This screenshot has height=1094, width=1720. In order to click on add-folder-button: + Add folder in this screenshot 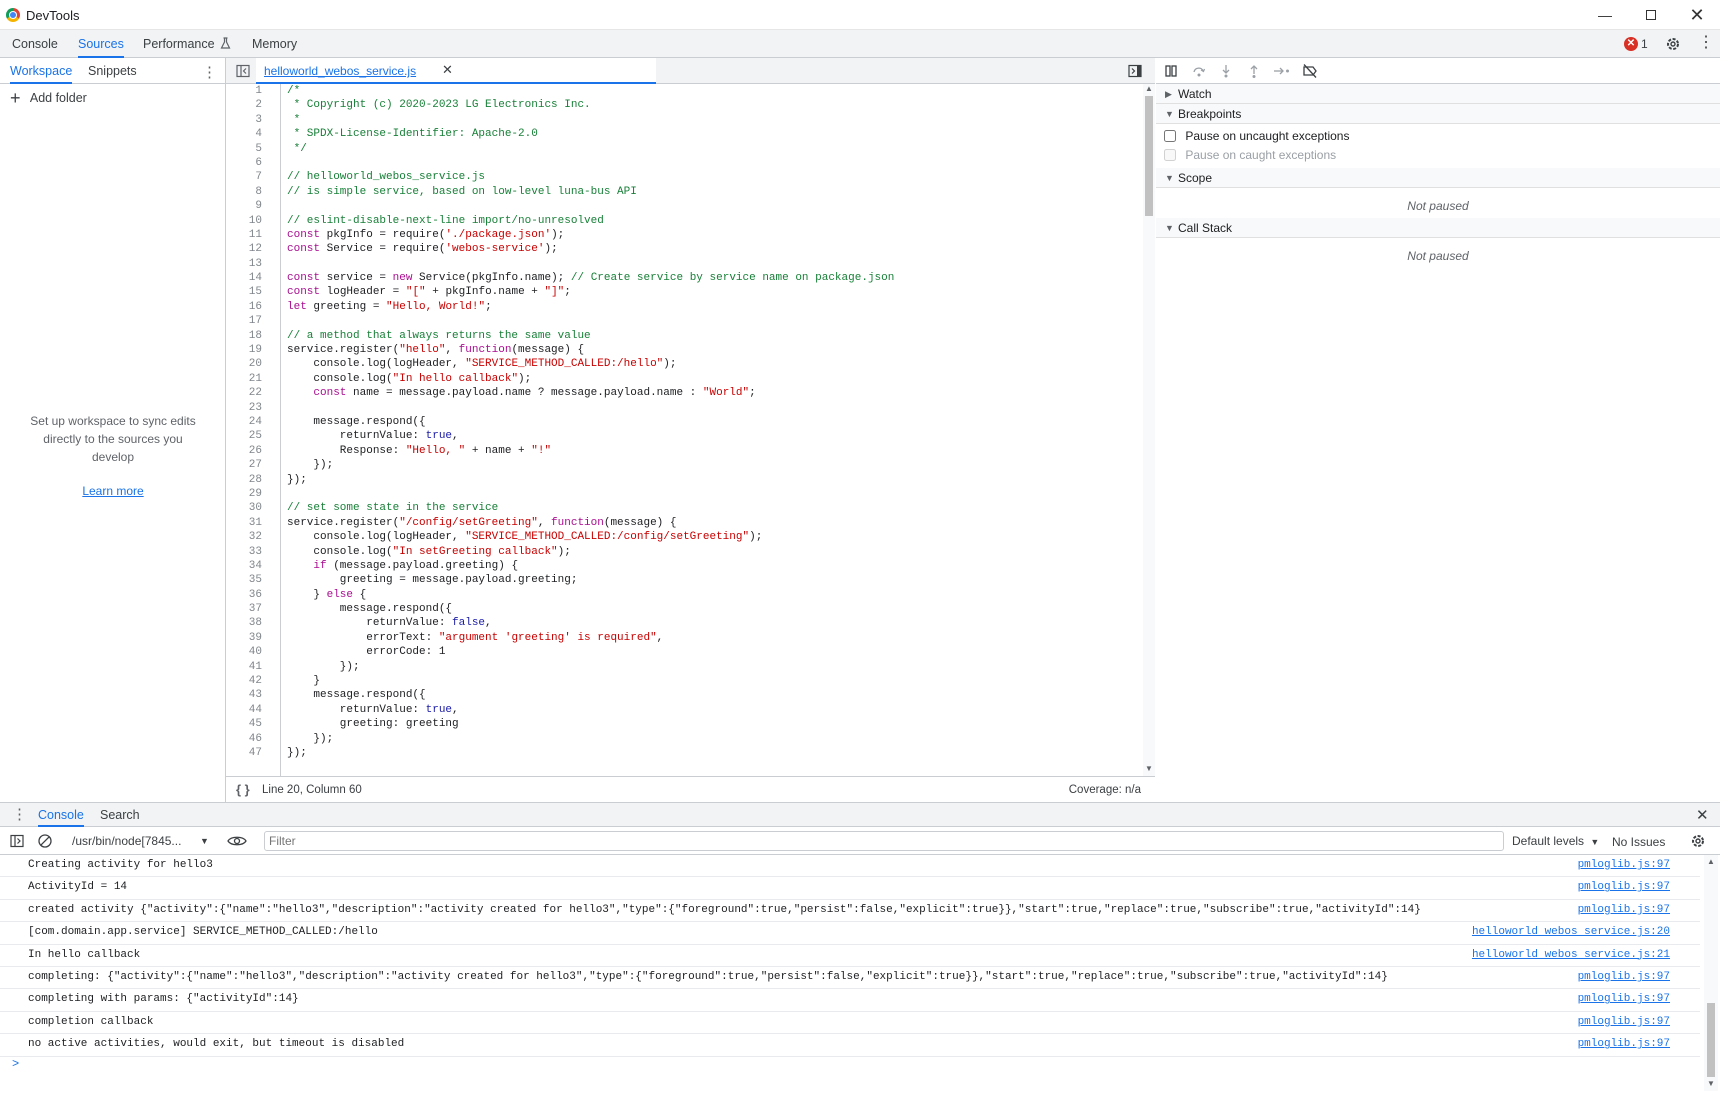, I will do `click(48, 98)`.